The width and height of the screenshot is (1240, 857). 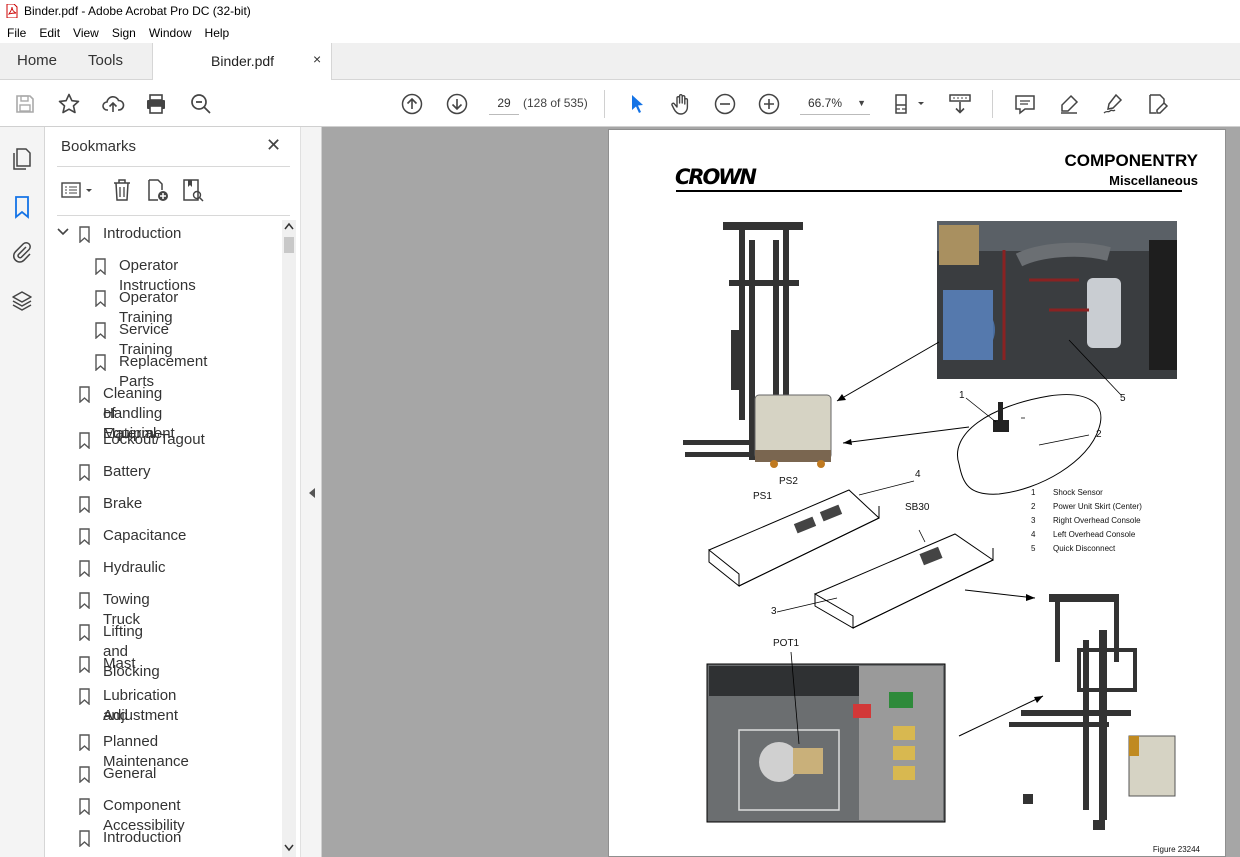 I want to click on bookmarks-scrollbar, so click(x=289, y=538).